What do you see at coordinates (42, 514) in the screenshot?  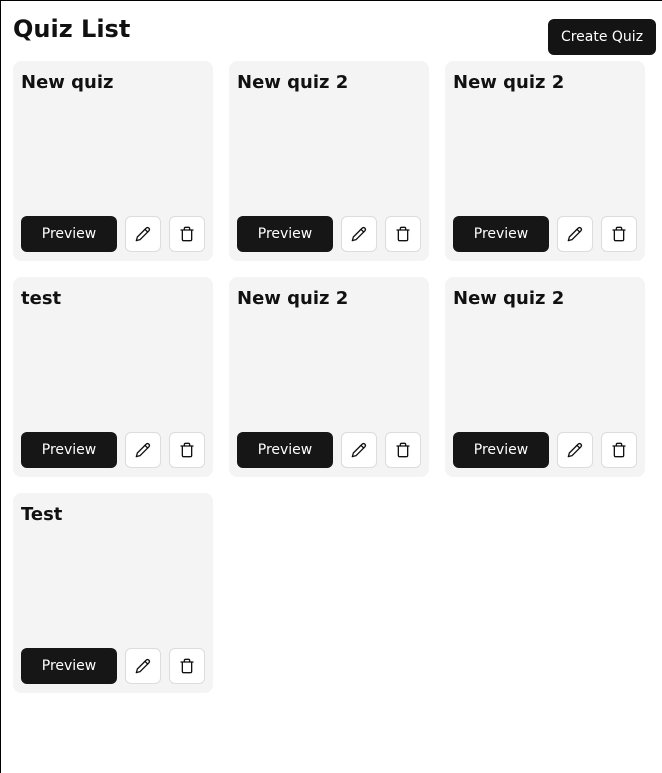 I see `quiz-title: Test` at bounding box center [42, 514].